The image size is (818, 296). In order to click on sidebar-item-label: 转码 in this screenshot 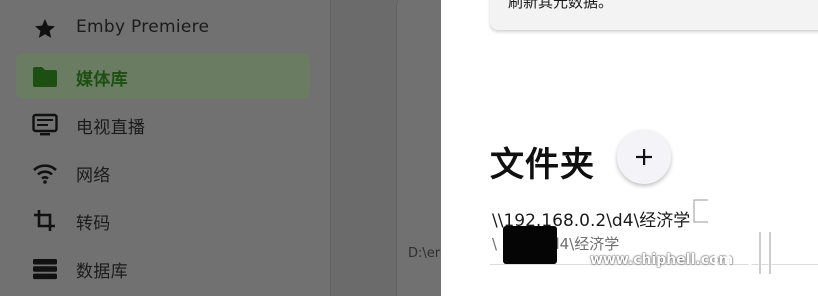, I will do `click(93, 224)`.